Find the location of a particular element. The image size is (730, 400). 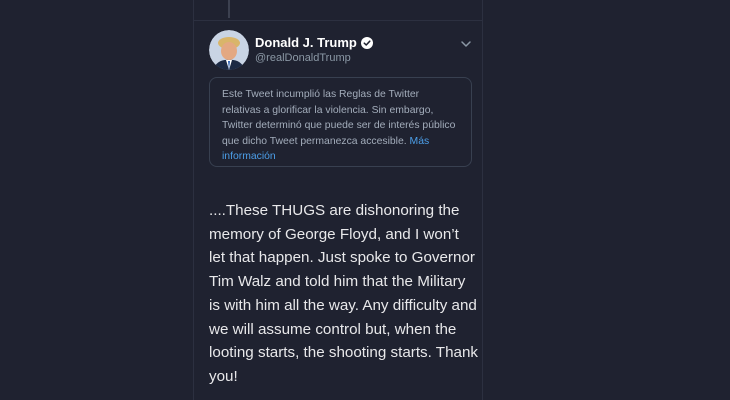

verified-badge-icon is located at coordinates (366, 42).